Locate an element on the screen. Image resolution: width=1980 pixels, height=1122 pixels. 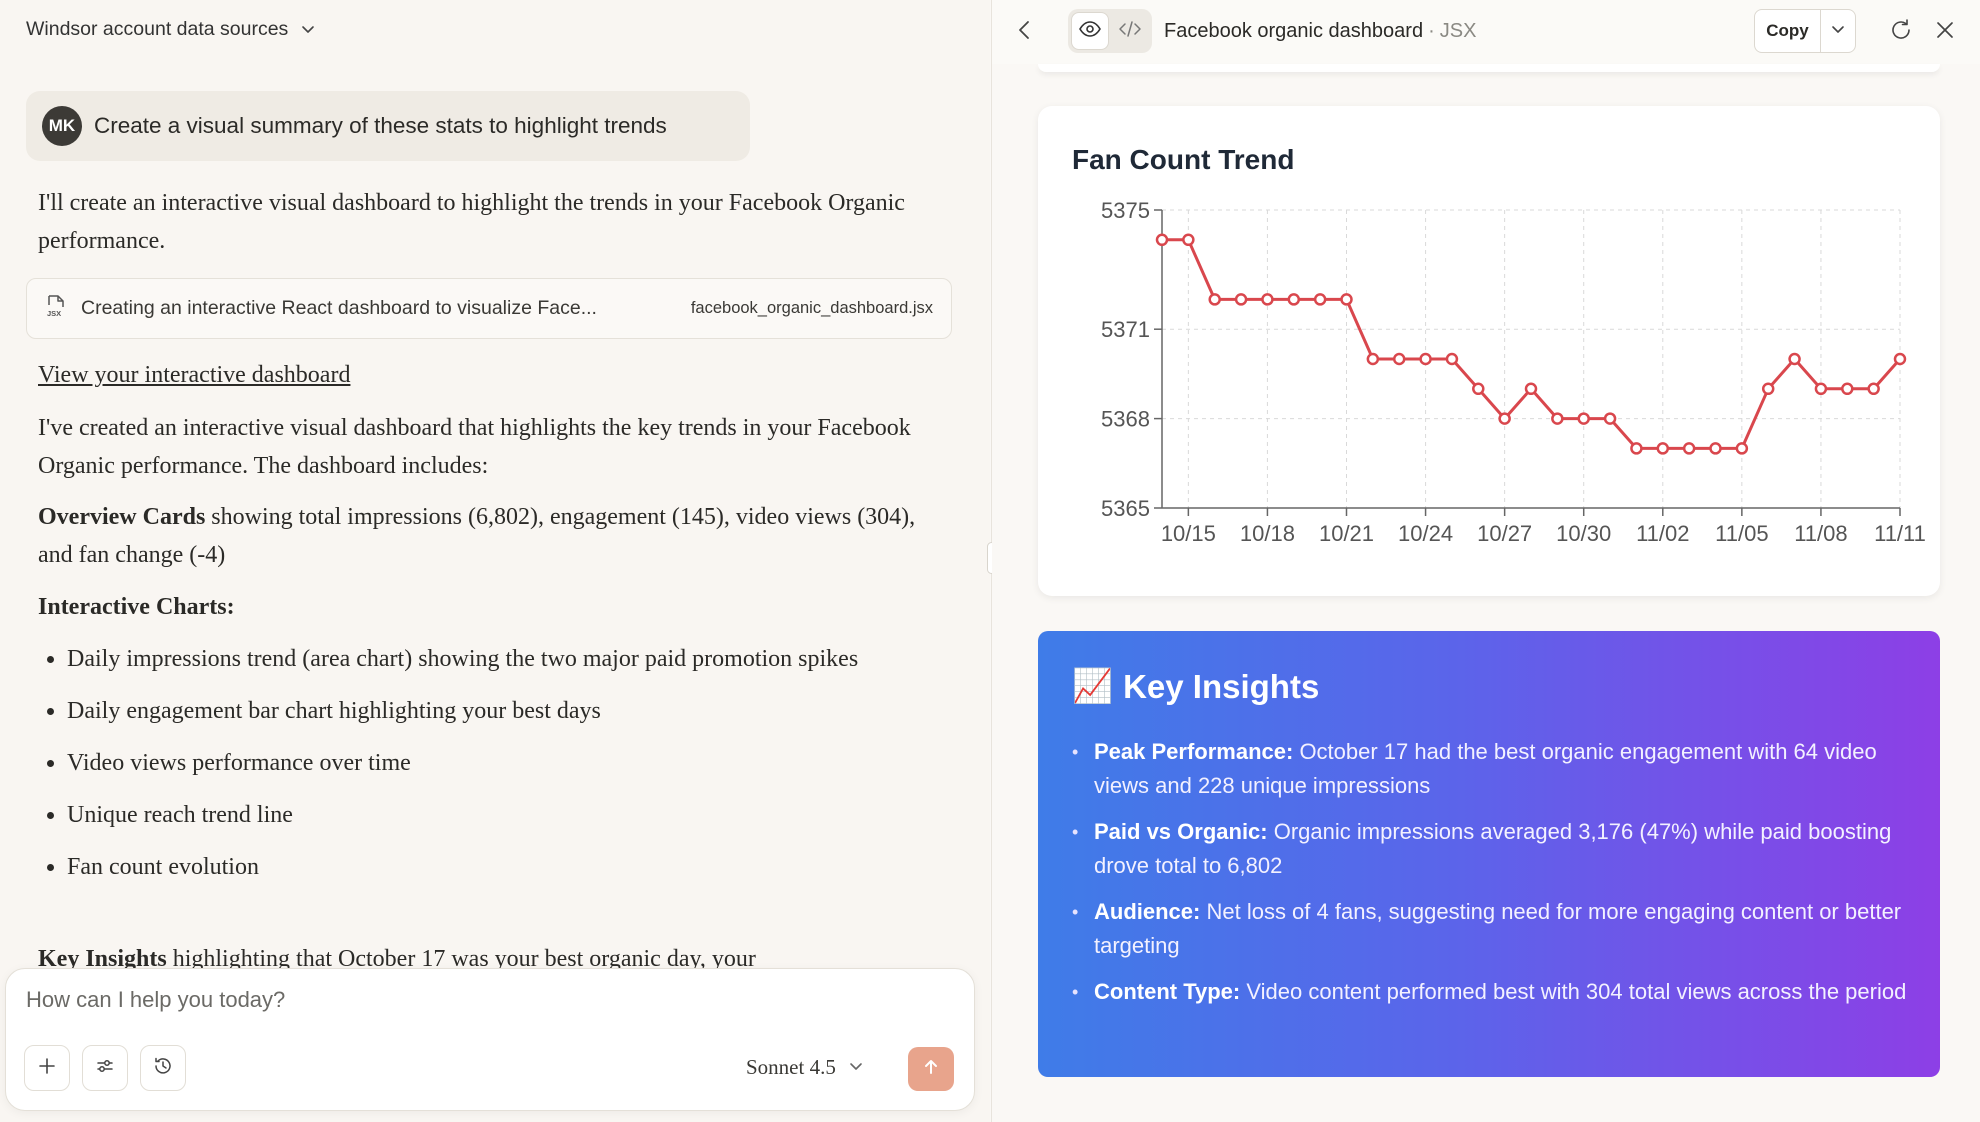
eye-icon is located at coordinates (1090, 31).